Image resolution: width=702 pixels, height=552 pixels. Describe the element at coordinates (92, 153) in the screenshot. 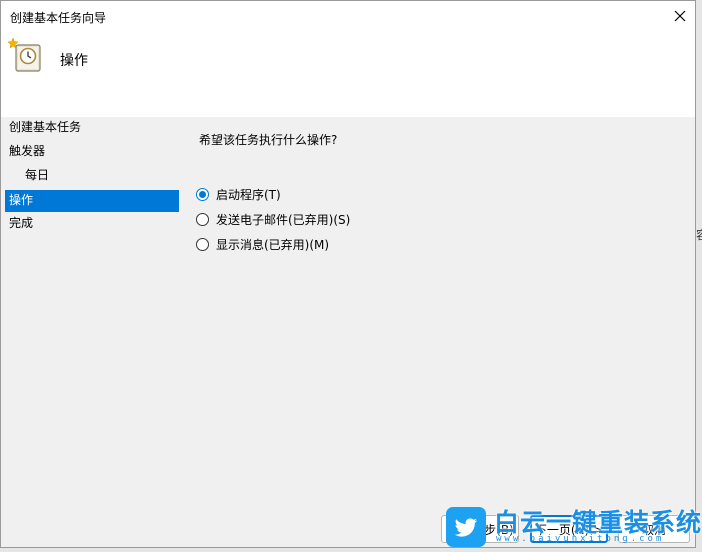

I see `step-trigger: 触发器` at that location.